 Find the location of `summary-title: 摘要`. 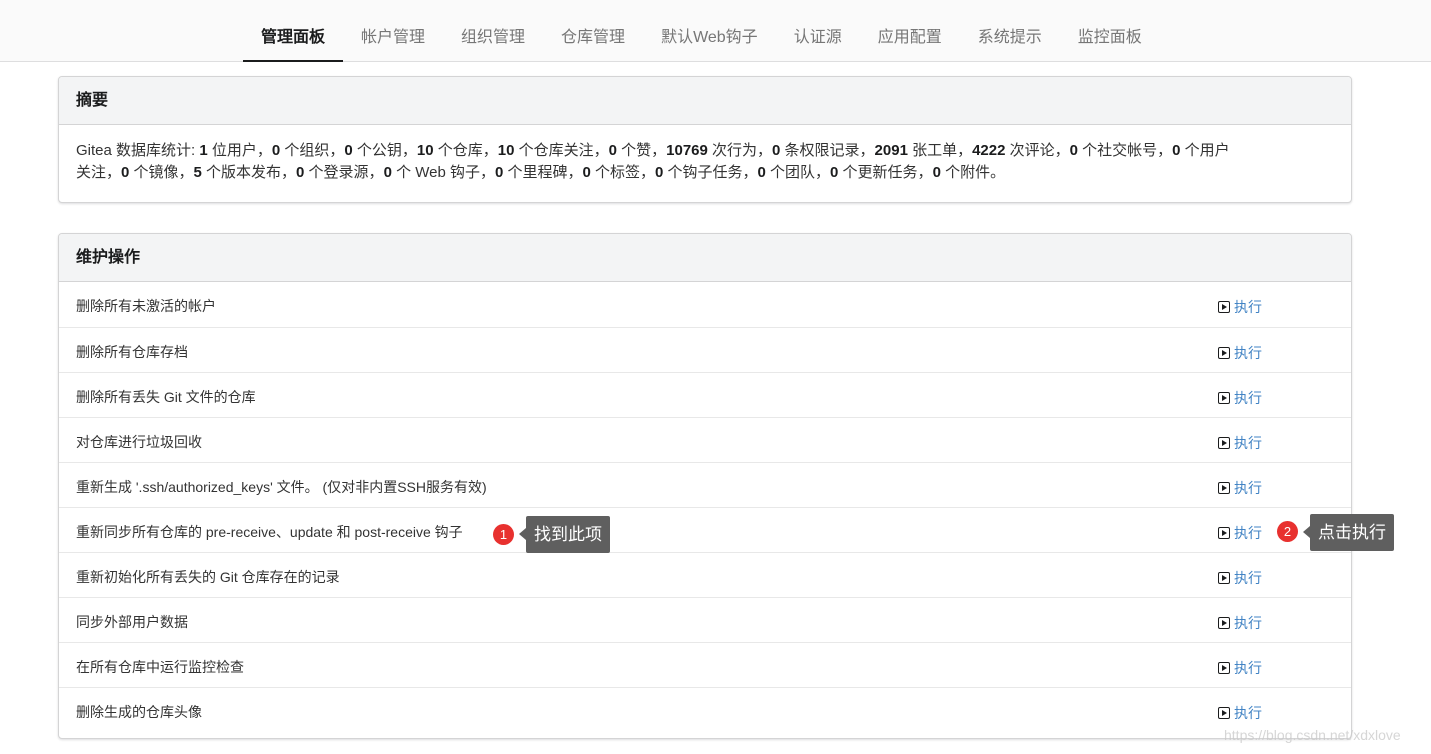

summary-title: 摘要 is located at coordinates (705, 101).